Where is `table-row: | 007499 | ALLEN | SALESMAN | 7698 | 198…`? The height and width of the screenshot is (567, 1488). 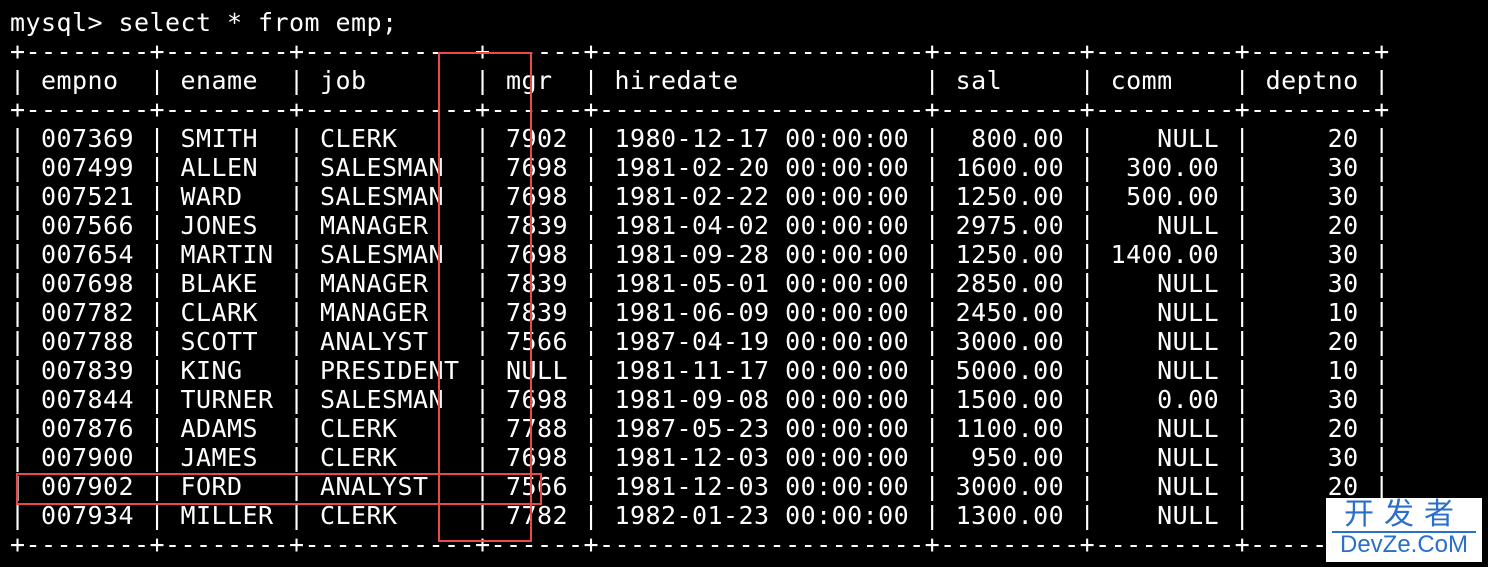
table-row: | 007499 | ALLEN | SALESMAN | 7698 | 198… is located at coordinates (700, 167).